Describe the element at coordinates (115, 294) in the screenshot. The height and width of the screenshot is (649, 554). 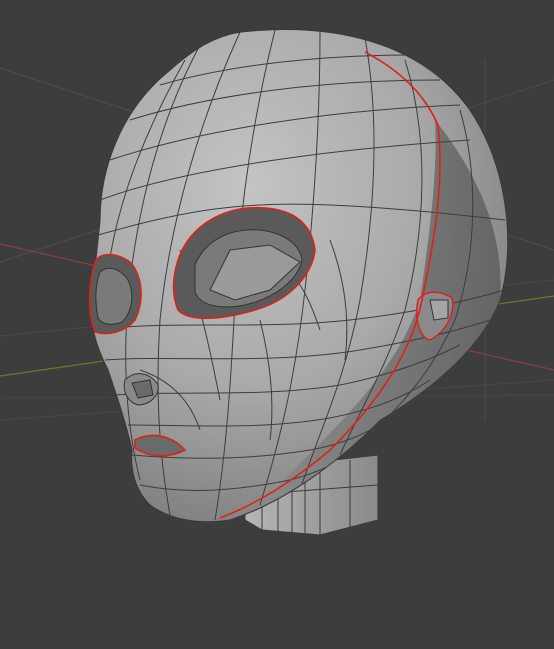
I see `right-eye-socket` at that location.